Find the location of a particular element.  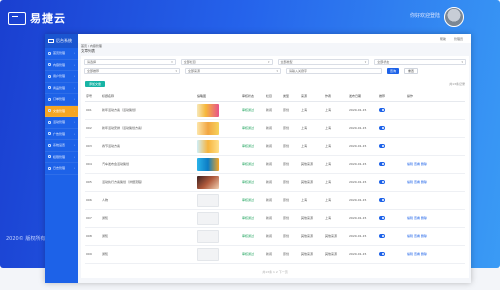

sidebar-item-label: 广告管理 is located at coordinates (59, 133).